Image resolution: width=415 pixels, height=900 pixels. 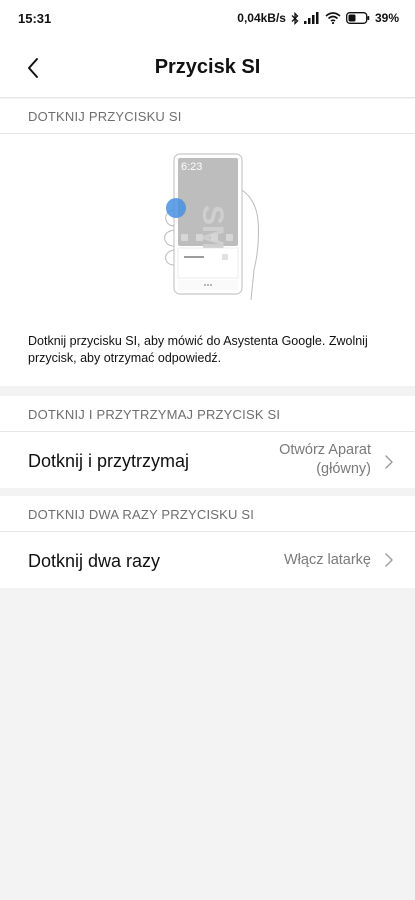 I want to click on section-header-double: DOTKNIJ DWA RAZY PRZYCISKU SI, so click(x=141, y=514).